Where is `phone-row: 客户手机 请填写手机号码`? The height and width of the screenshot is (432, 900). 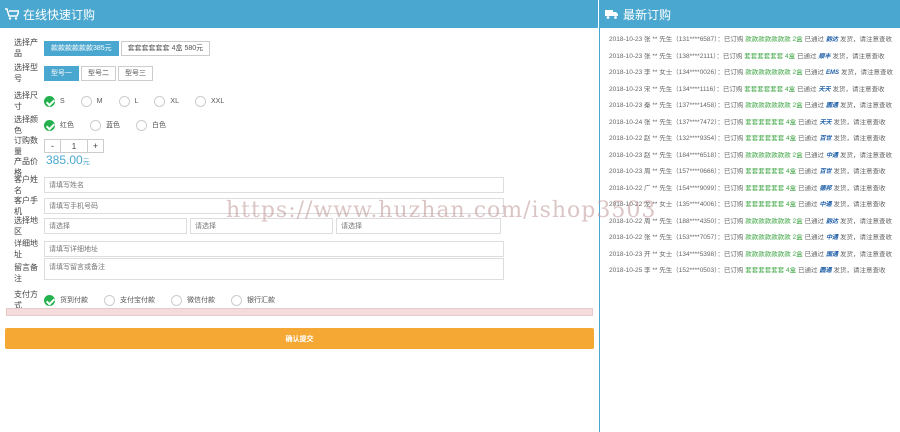 phone-row: 客户手机 请填写手机号码 is located at coordinates (259, 206).